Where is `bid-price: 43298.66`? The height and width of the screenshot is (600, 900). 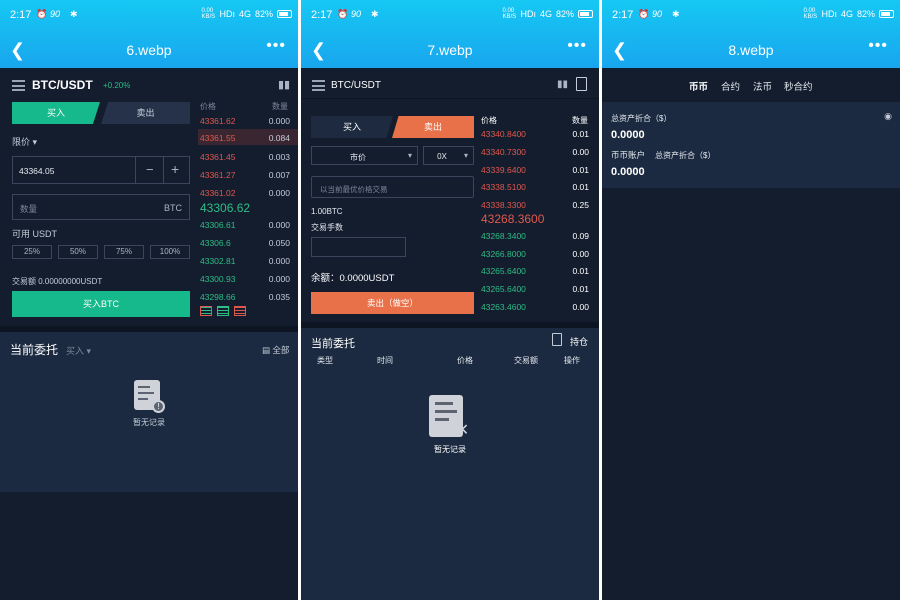 bid-price: 43298.66 is located at coordinates (218, 297).